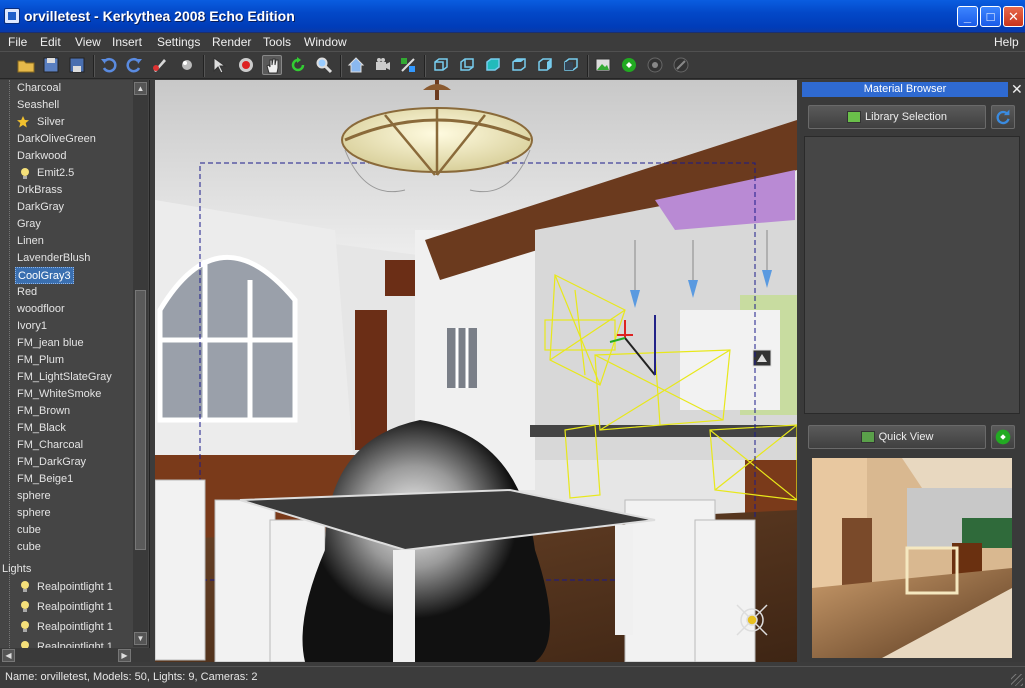 The width and height of the screenshot is (1025, 688). I want to click on tree-horizontal-scrollbar: ◀ ▶, so click(75, 655).